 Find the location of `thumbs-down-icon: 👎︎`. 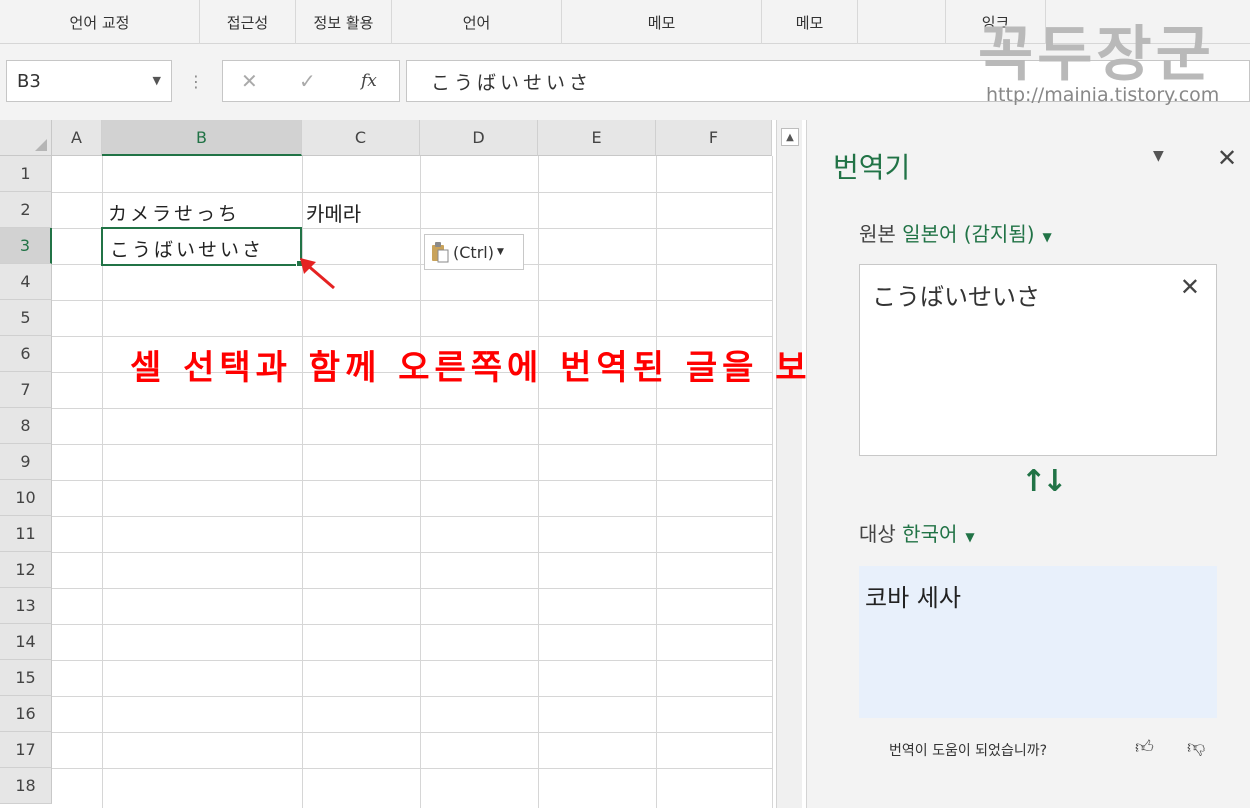

thumbs-down-icon: 👎︎ is located at coordinates (1196, 747).